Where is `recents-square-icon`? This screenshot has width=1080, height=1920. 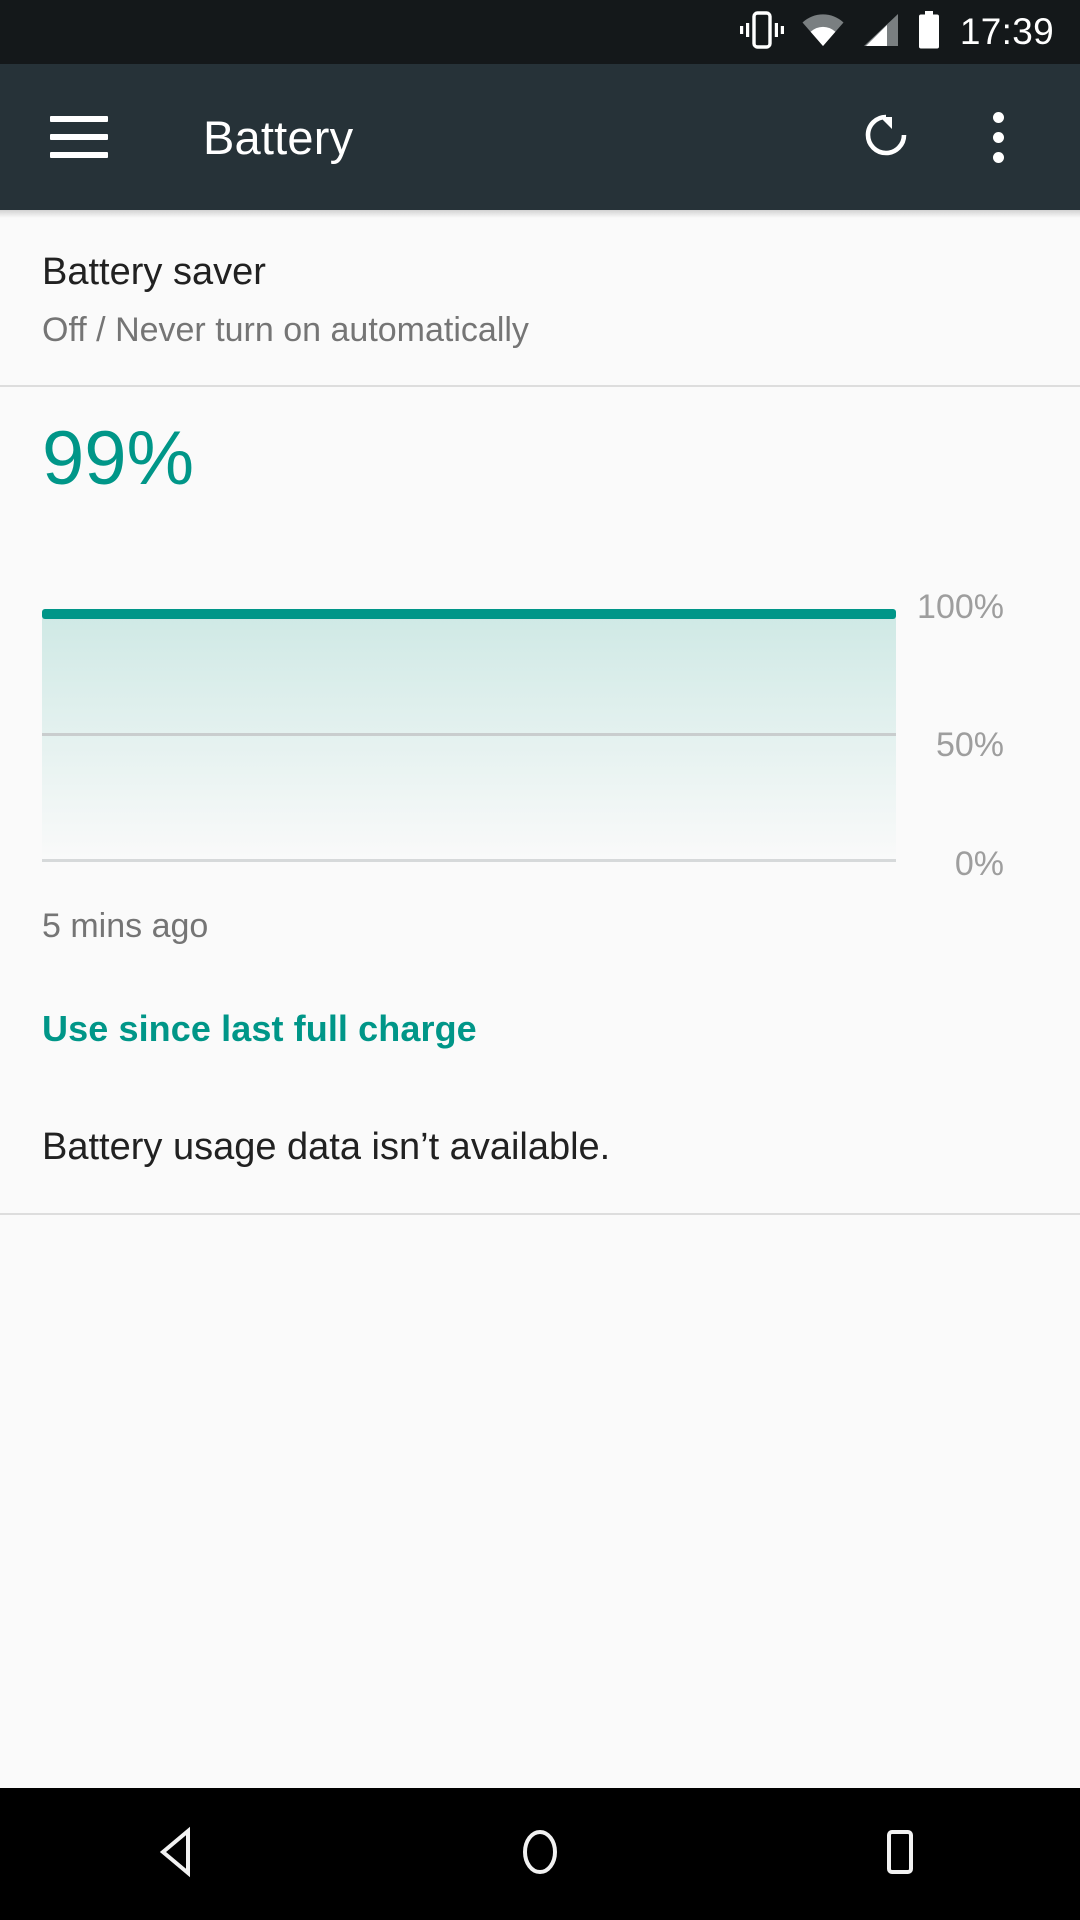 recents-square-icon is located at coordinates (900, 1854).